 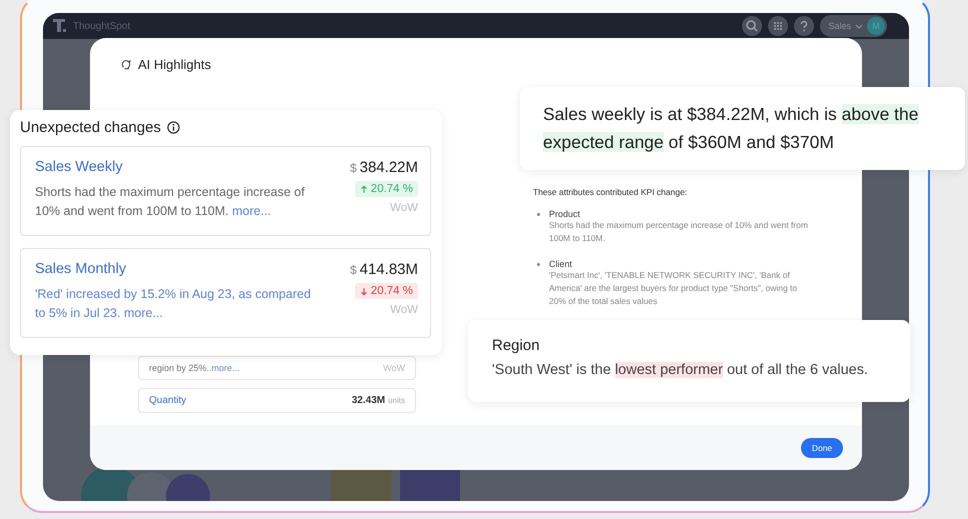 I want to click on unit-label: units, so click(x=396, y=400).